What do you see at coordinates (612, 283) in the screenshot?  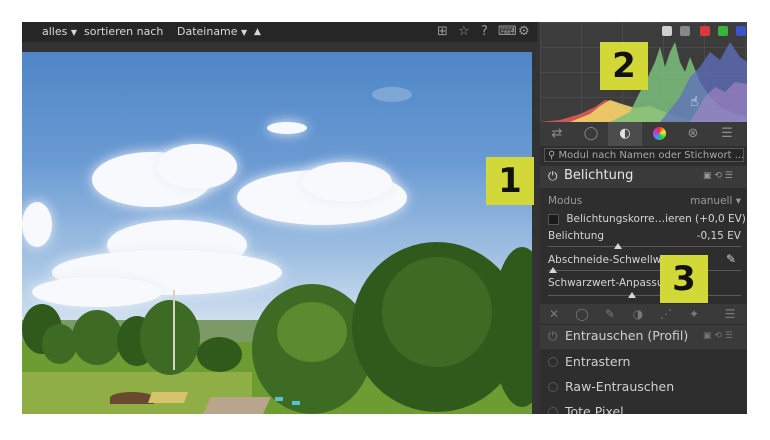 I see `black-level-label: Schwarzwert-Anpassung` at bounding box center [612, 283].